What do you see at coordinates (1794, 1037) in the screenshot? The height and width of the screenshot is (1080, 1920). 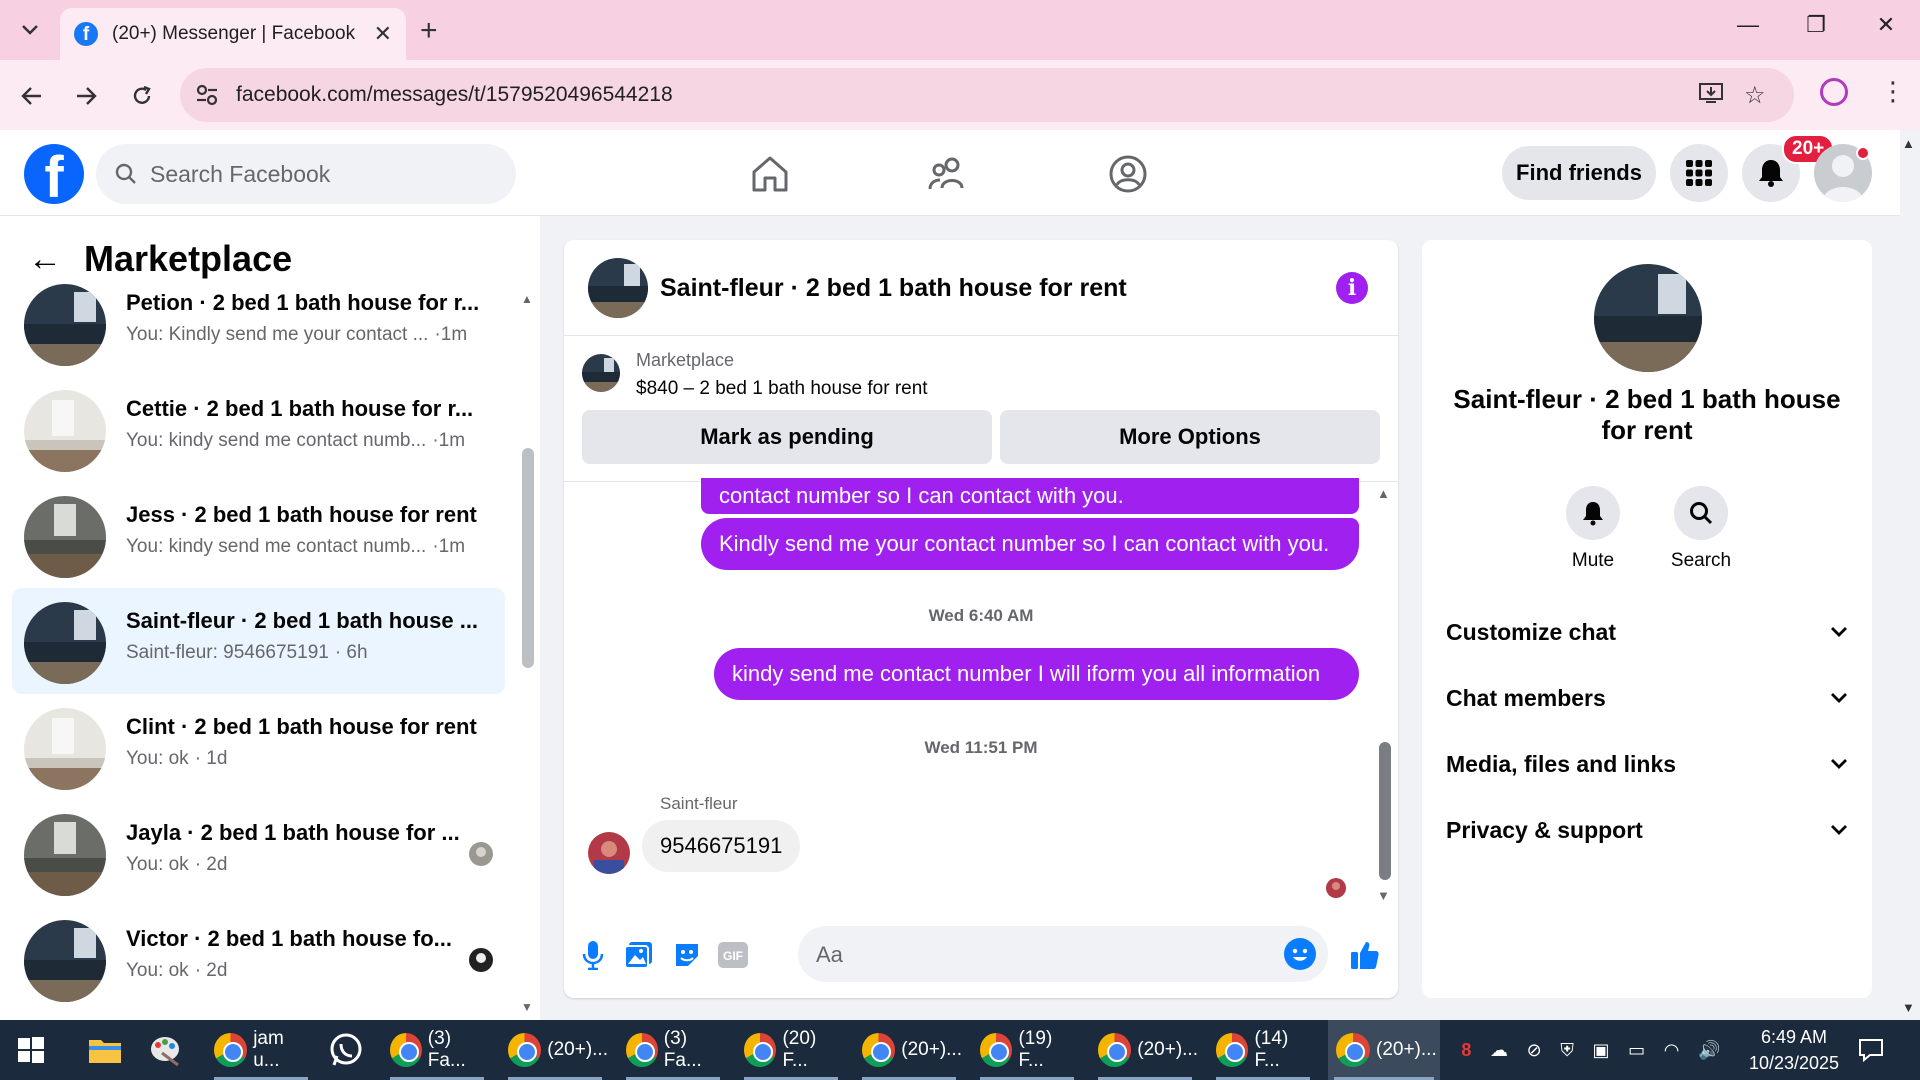 I see `clock-time: 6:49 AM` at bounding box center [1794, 1037].